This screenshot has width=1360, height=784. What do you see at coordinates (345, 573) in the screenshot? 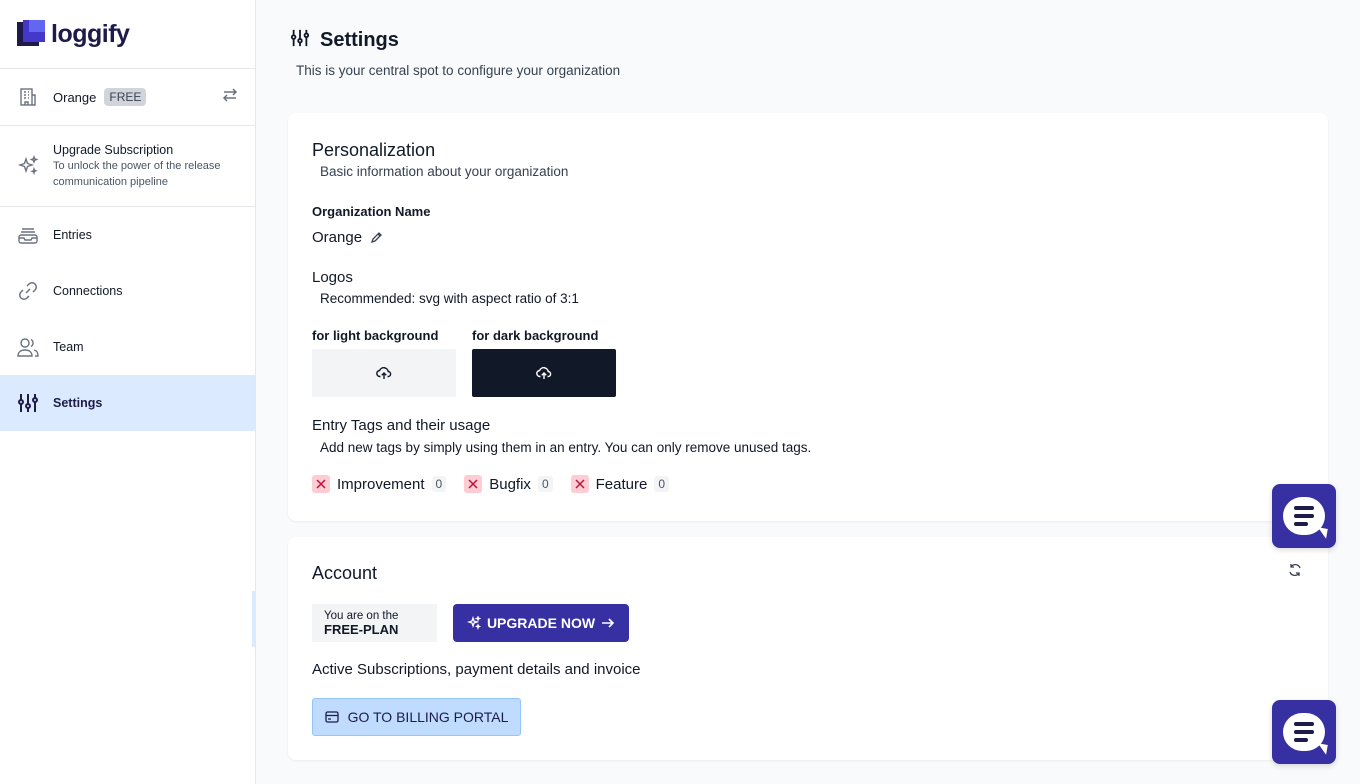
I see `account-title: Account` at bounding box center [345, 573].